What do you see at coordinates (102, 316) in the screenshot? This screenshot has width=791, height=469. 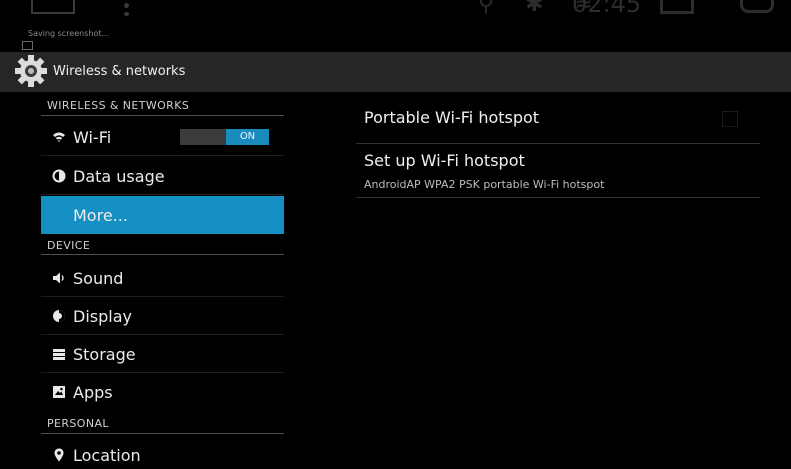 I see `list-item-label: Display` at bounding box center [102, 316].